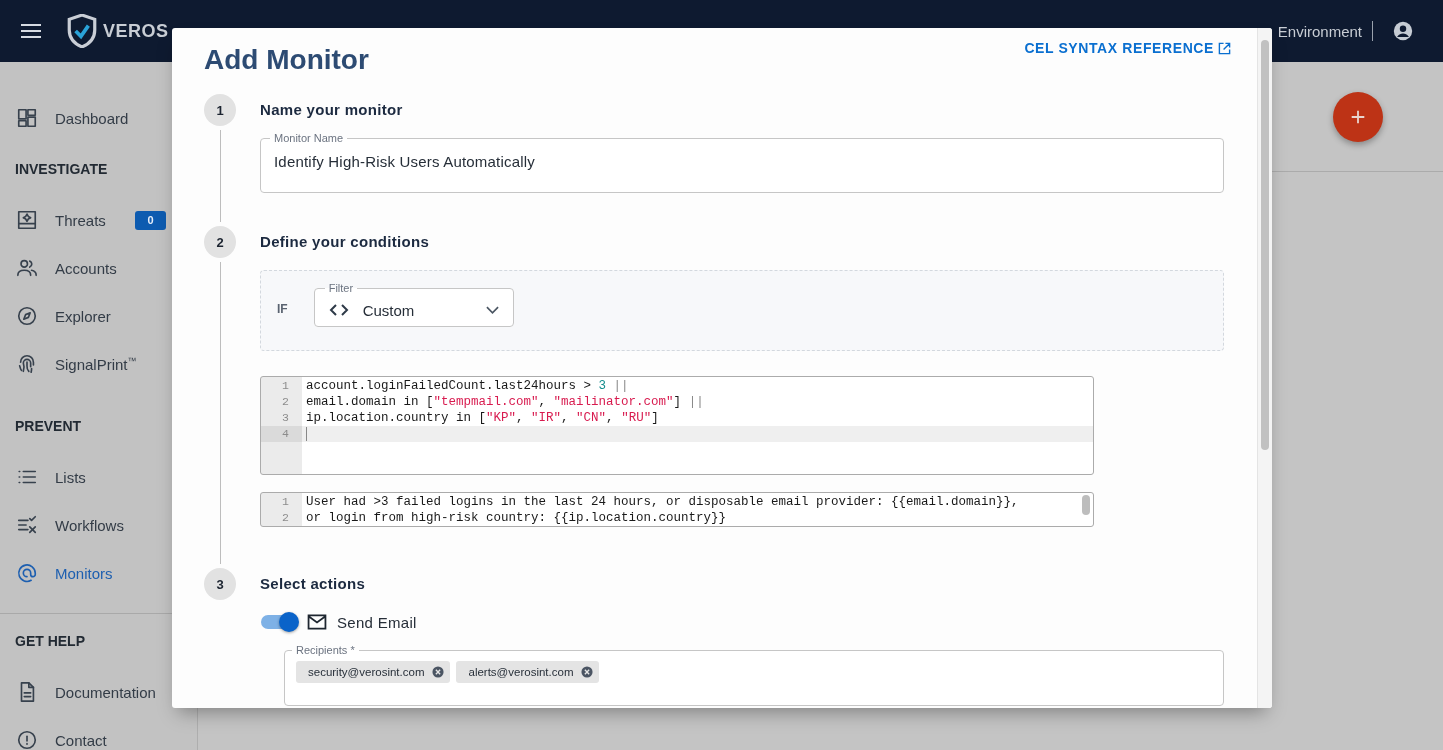  What do you see at coordinates (27, 220) in the screenshot?
I see `threats-icon` at bounding box center [27, 220].